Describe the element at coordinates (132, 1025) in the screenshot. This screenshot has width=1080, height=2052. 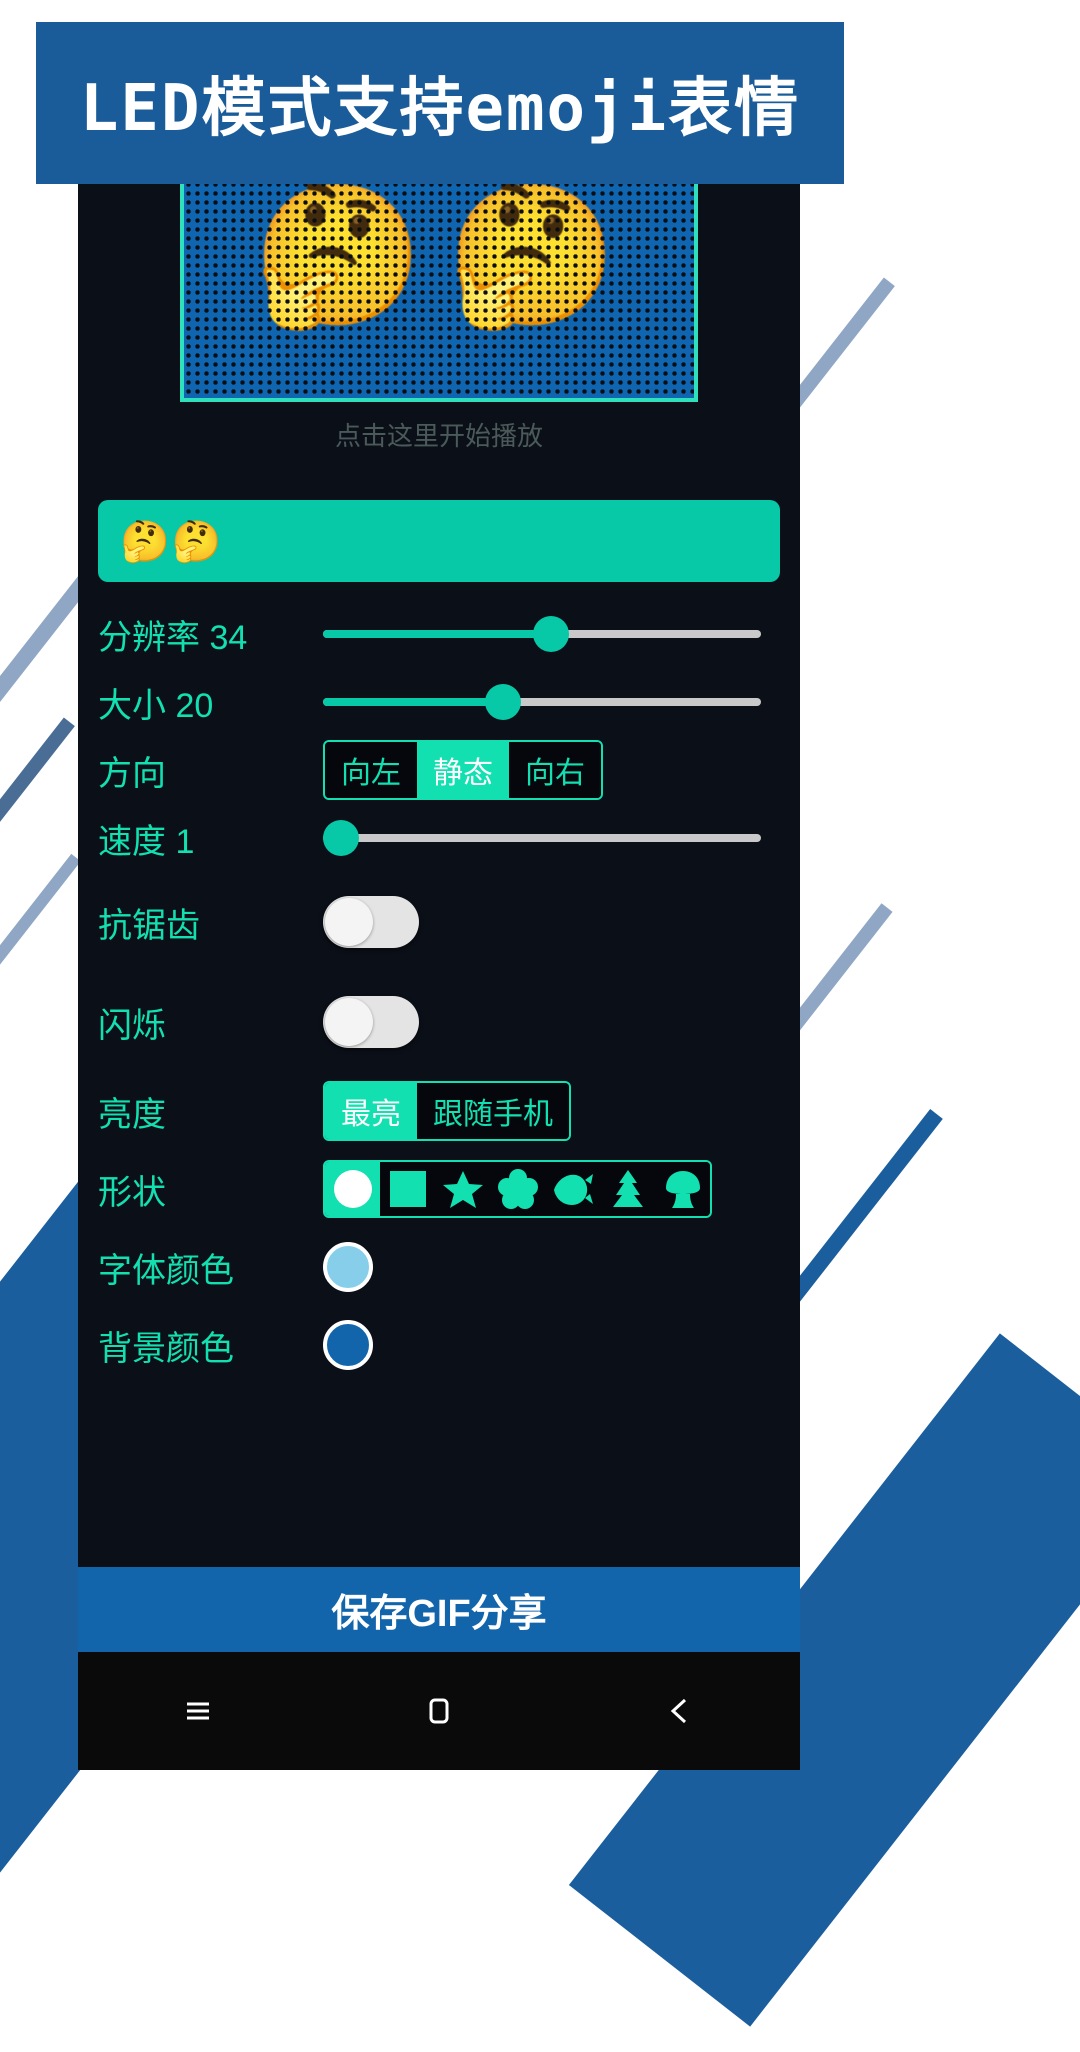
I see `blink-label: 闪烁` at that location.